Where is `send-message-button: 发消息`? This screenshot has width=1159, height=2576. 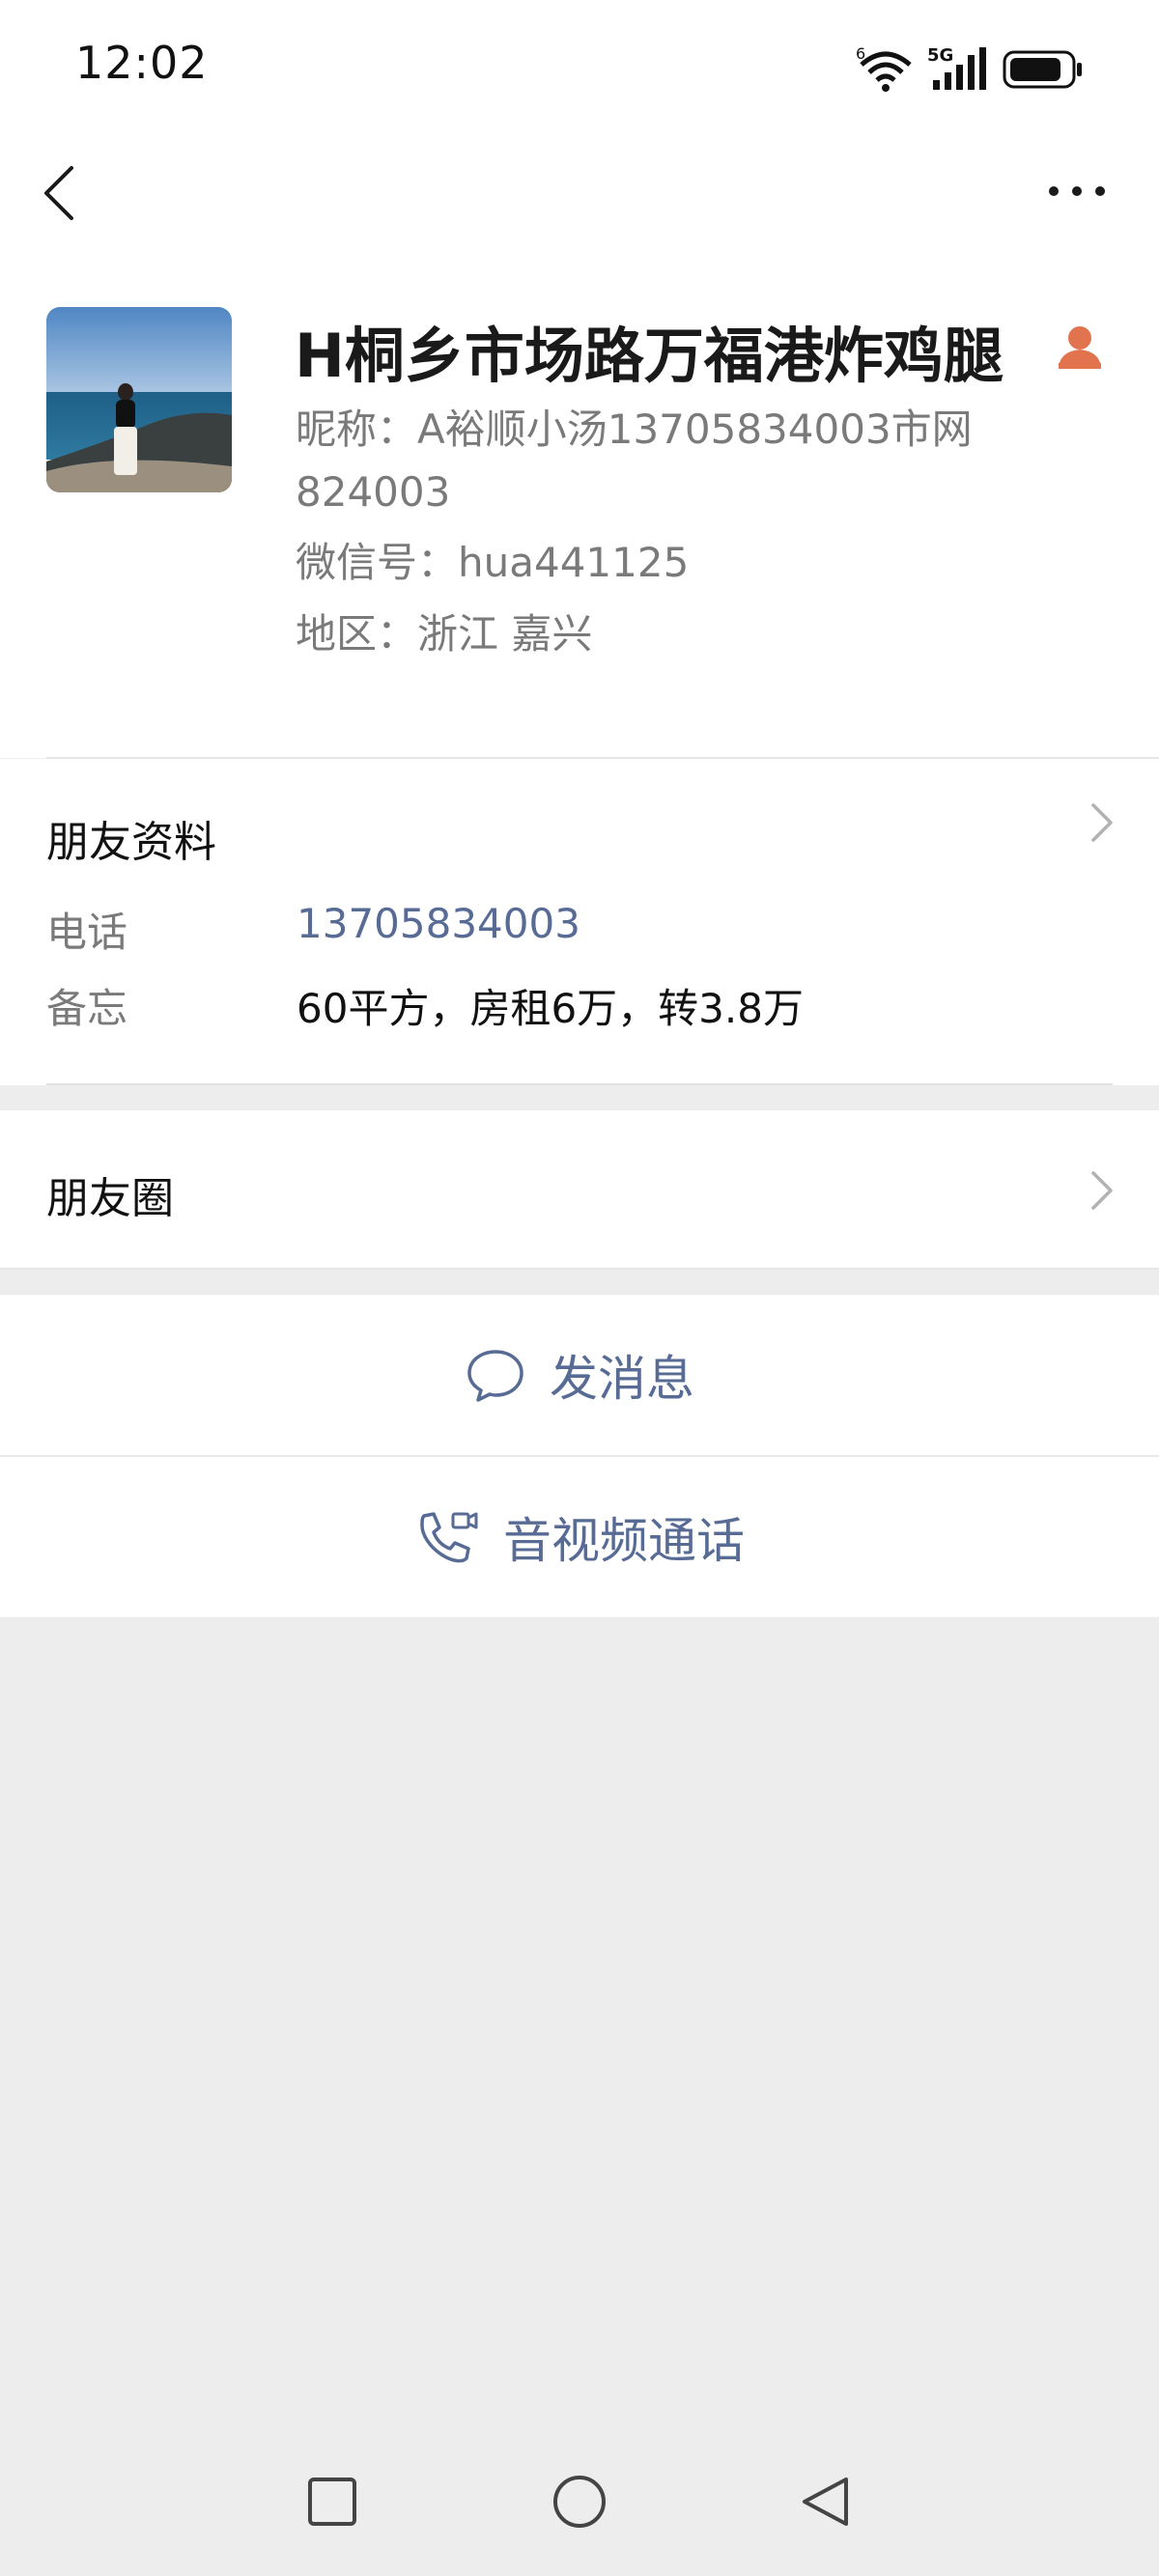 send-message-button: 发消息 is located at coordinates (579, 1375).